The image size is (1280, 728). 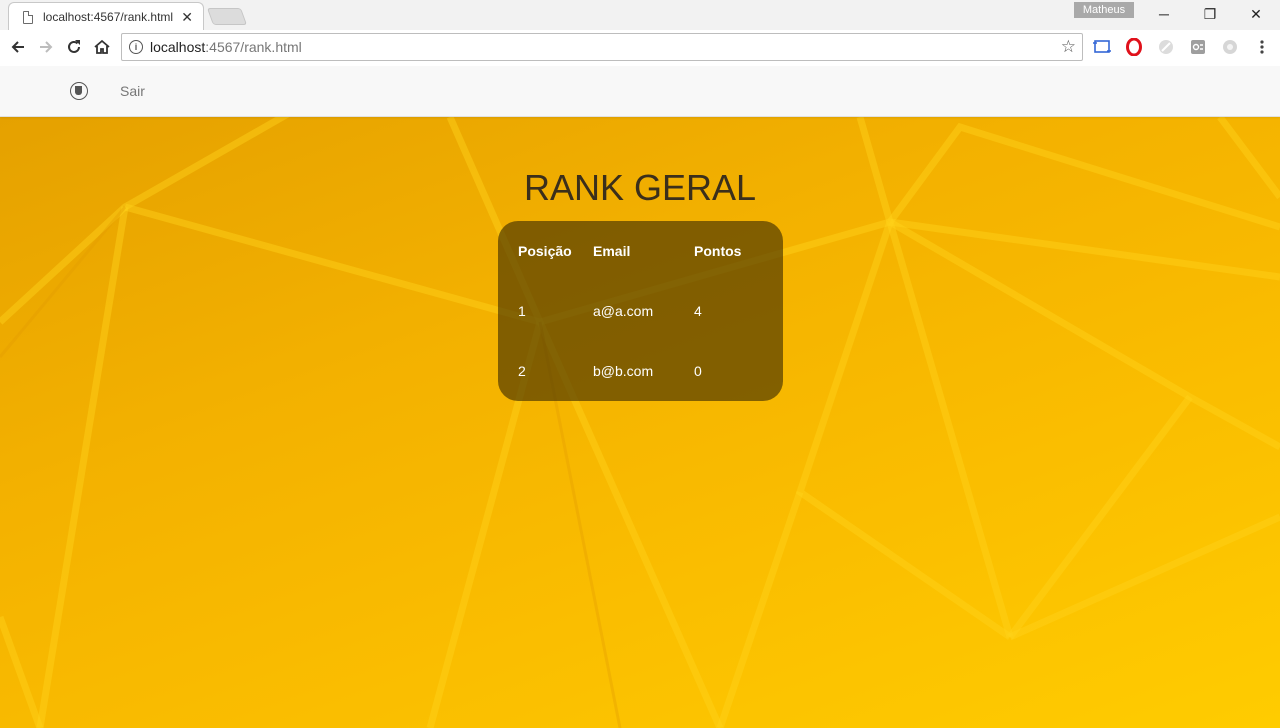 I want to click on forward-arrow-icon, so click(x=46, y=47).